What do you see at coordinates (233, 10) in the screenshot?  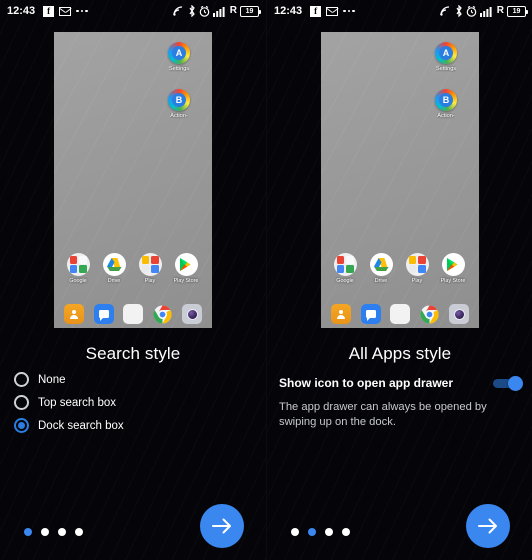 I see `roaming-indicator: R` at bounding box center [233, 10].